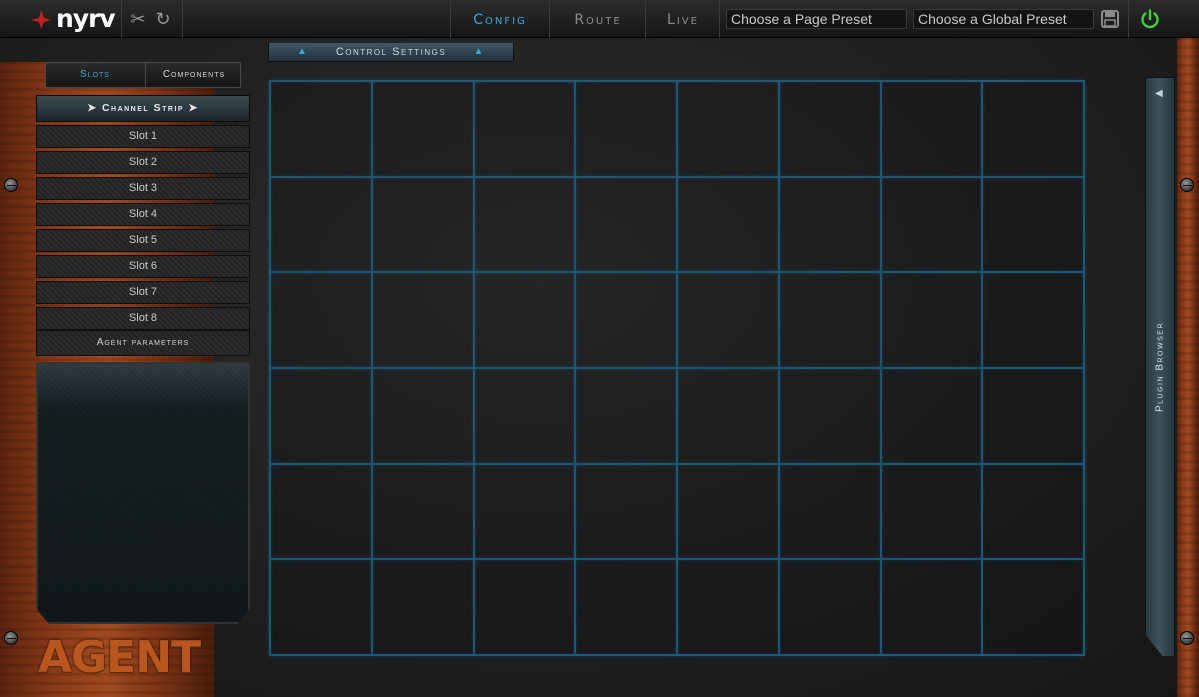 This screenshot has height=697, width=1199. Describe the element at coordinates (143, 136) in the screenshot. I see `slot-1: Slot 1` at that location.